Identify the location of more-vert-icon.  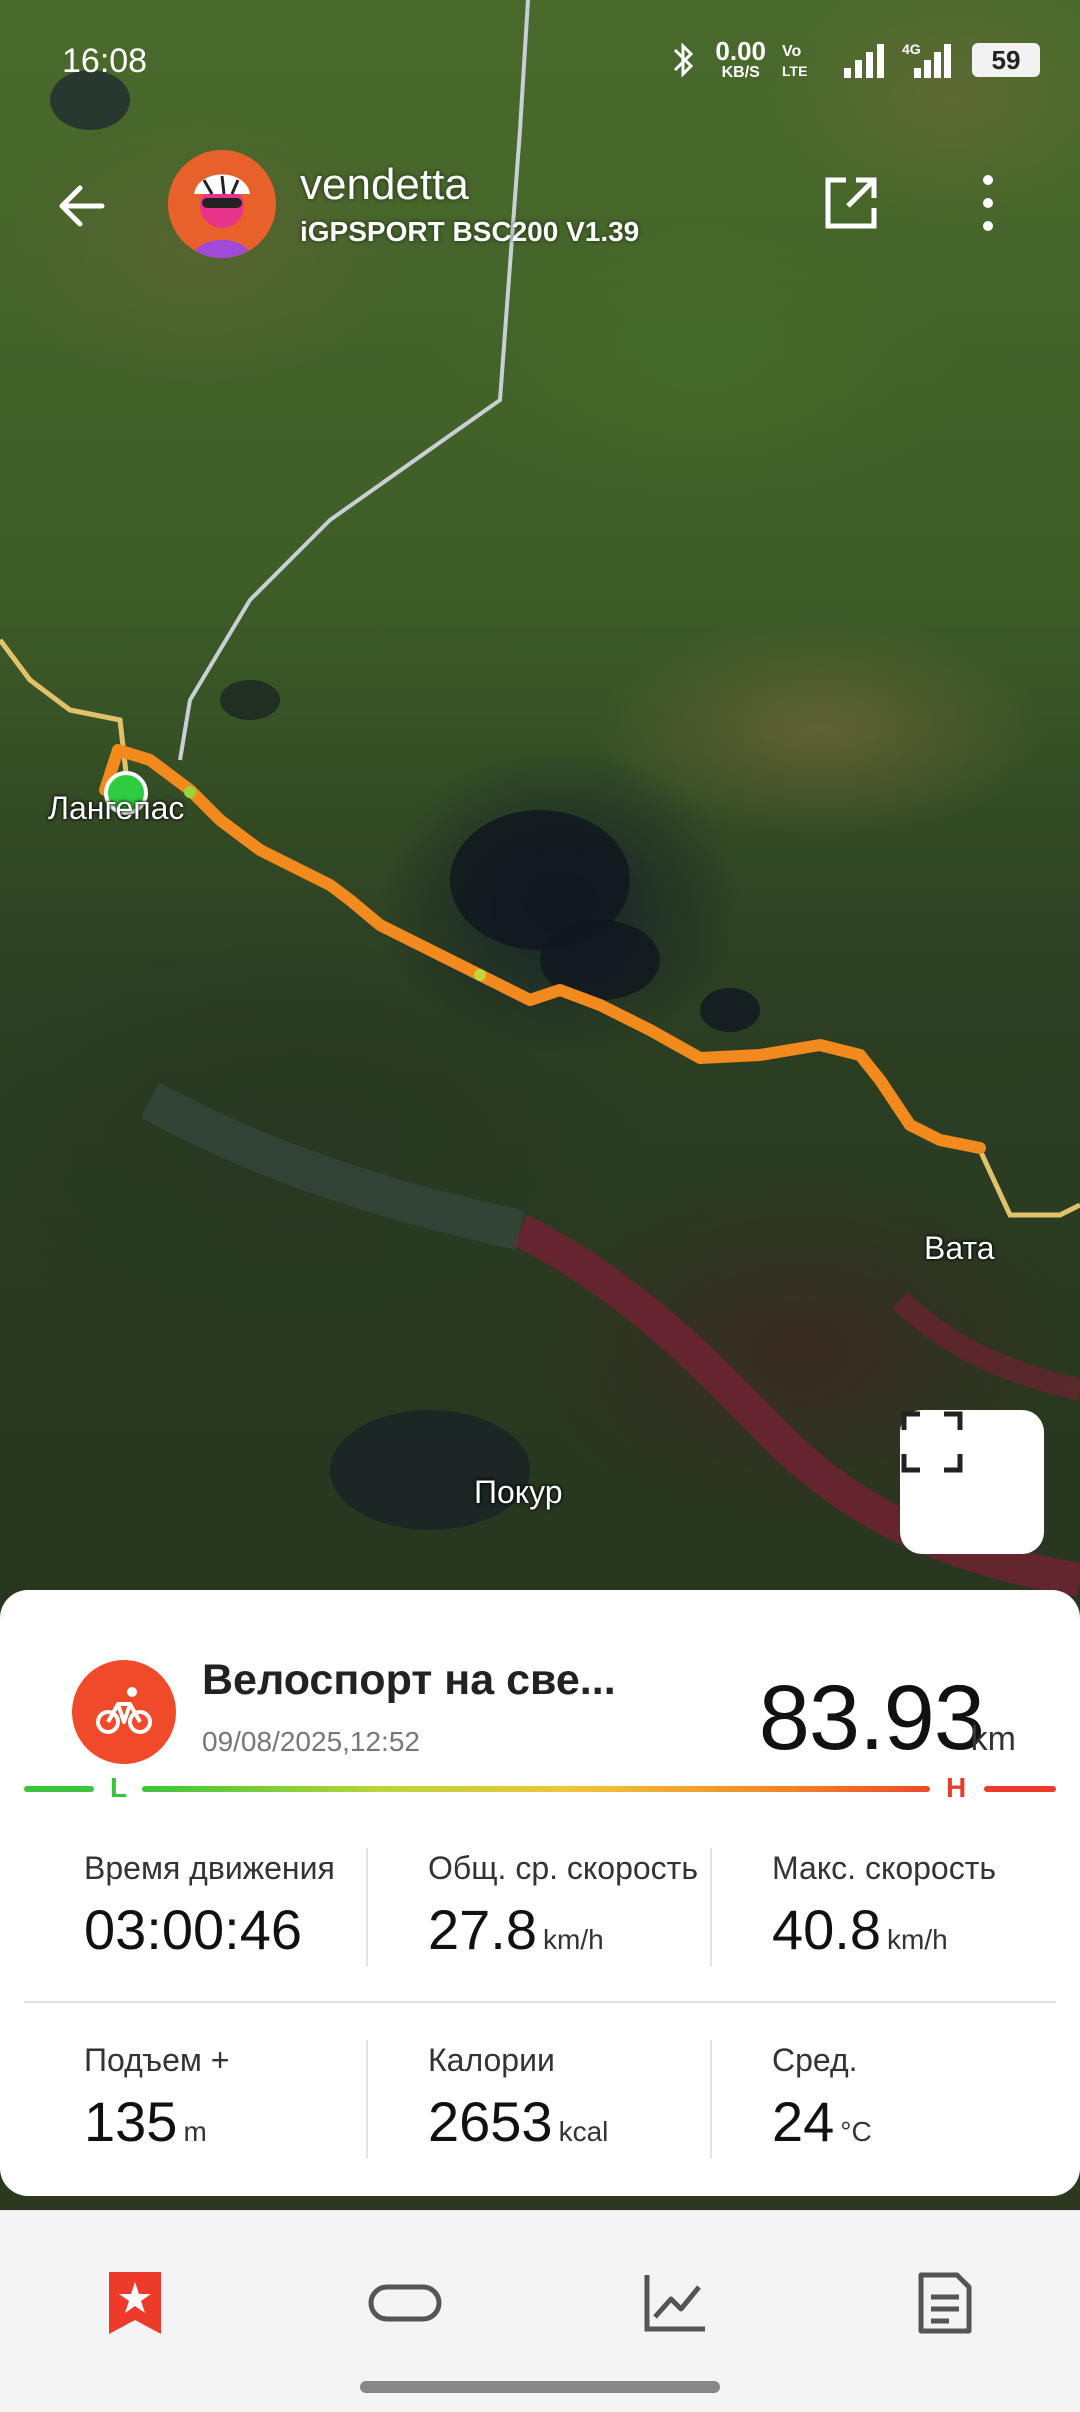
(988, 203).